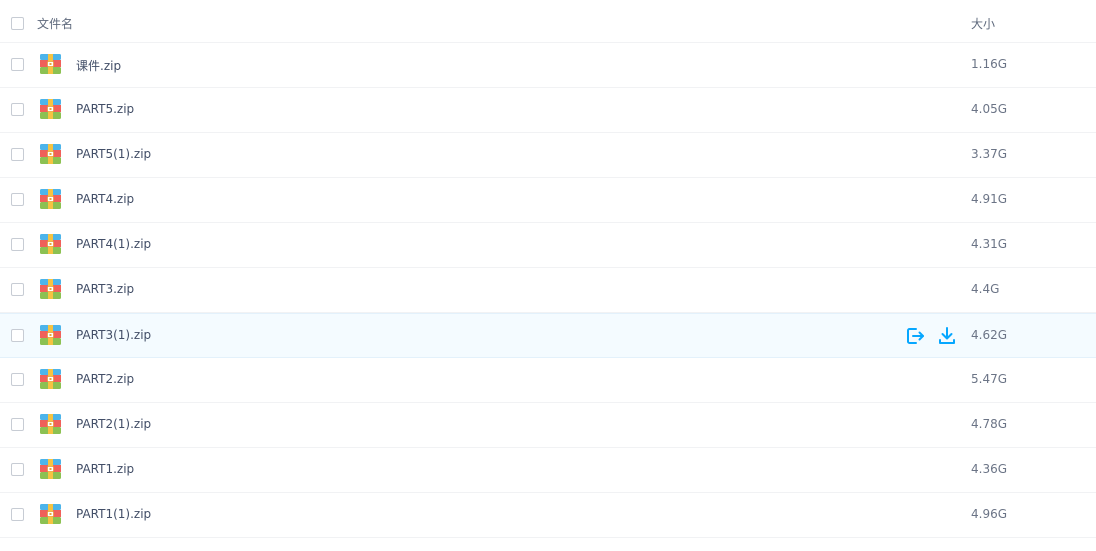 This screenshot has width=1096, height=551. I want to click on share-export-icon, so click(915, 336).